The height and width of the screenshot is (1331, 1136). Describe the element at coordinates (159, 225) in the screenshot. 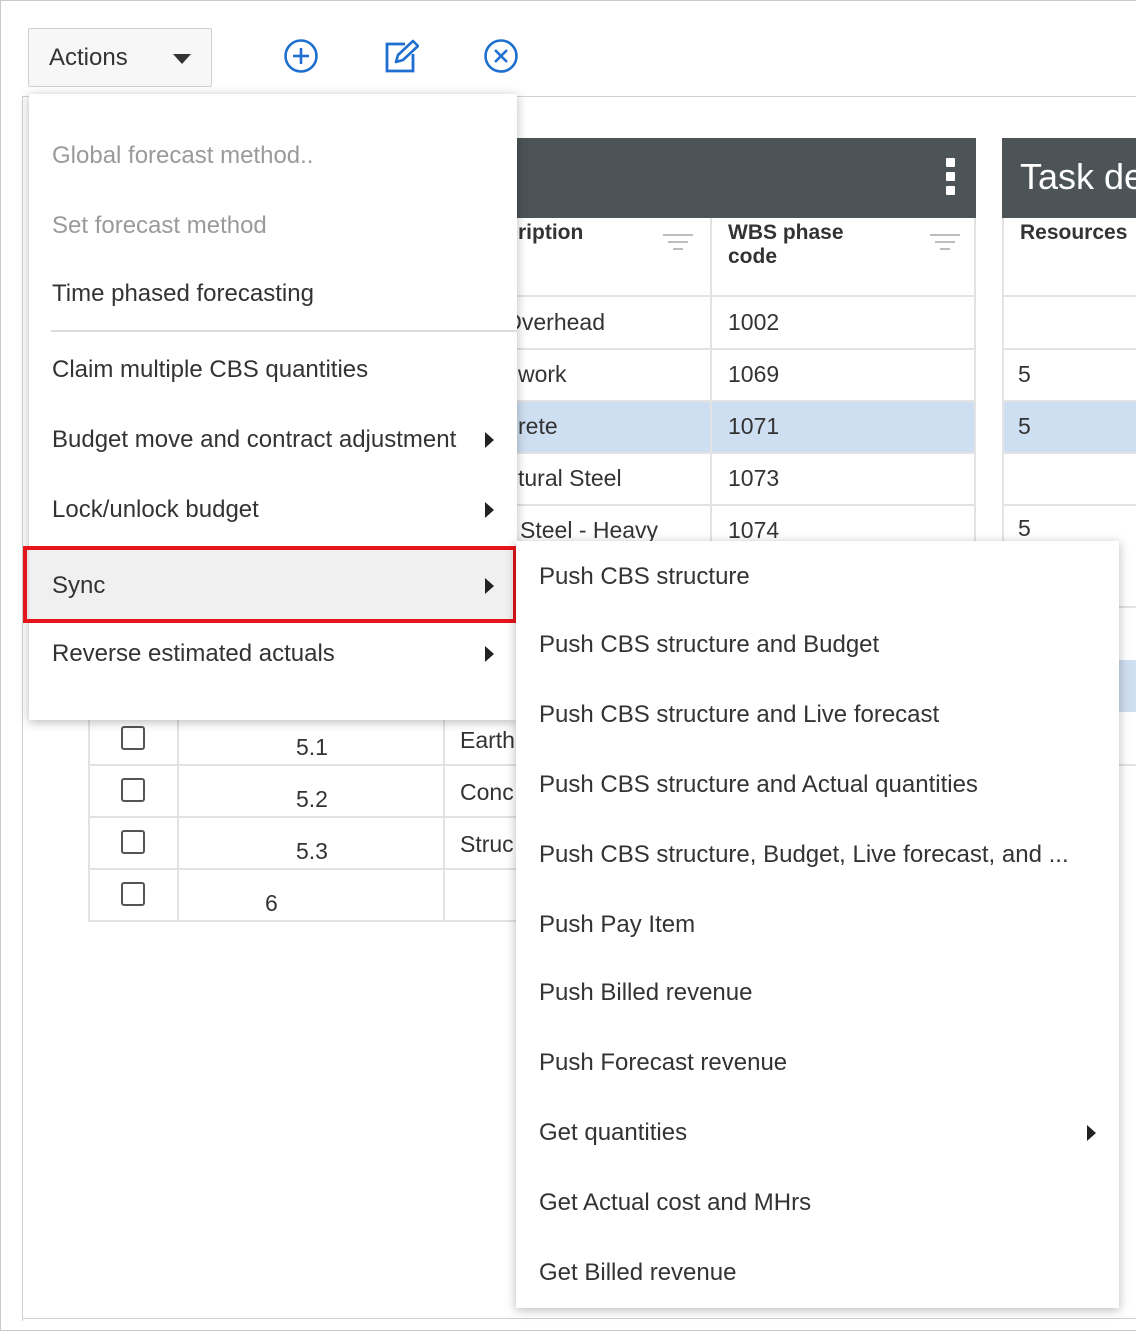

I see `menu-item-label: Set forecast method` at that location.